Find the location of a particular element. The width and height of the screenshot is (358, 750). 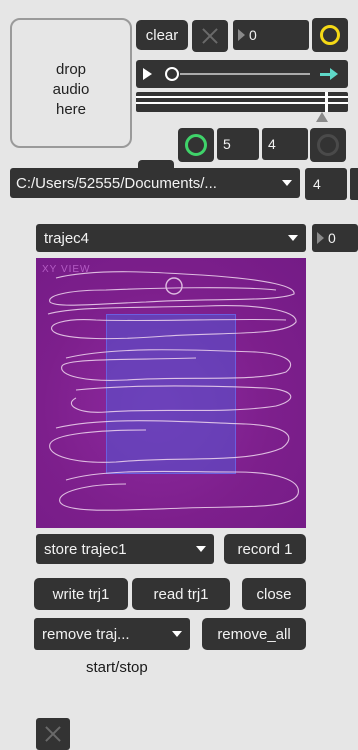

clear-button: clear is located at coordinates (162, 35).